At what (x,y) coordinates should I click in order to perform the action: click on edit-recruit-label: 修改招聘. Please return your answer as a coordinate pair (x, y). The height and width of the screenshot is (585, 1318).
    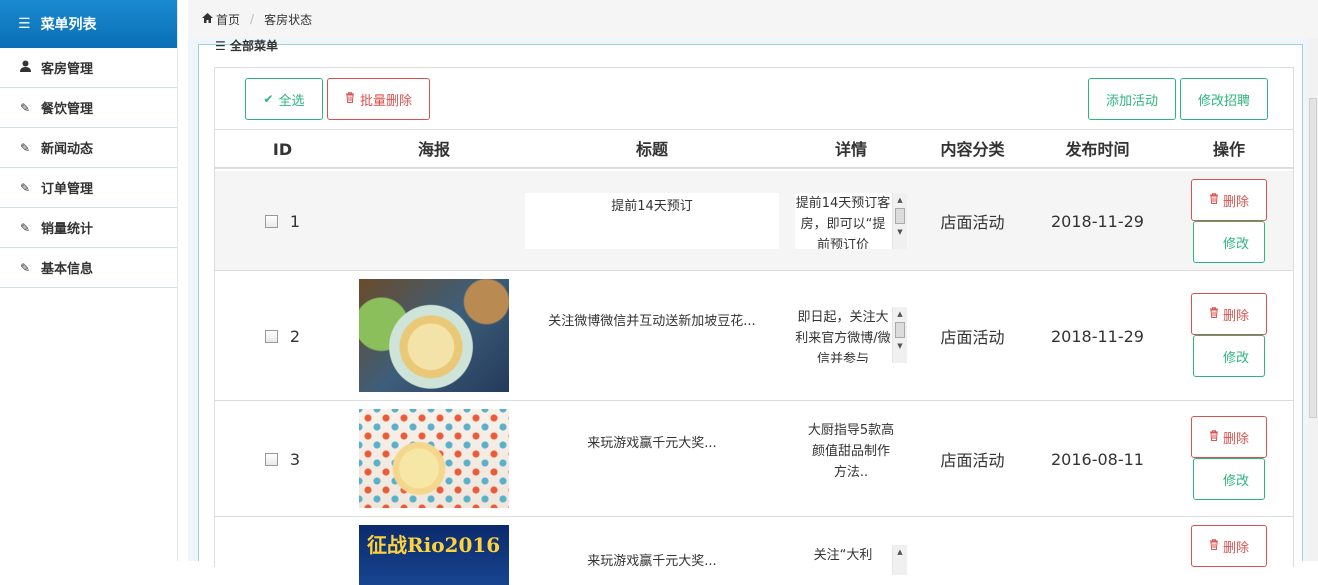
    Looking at the image, I should click on (1223, 101).